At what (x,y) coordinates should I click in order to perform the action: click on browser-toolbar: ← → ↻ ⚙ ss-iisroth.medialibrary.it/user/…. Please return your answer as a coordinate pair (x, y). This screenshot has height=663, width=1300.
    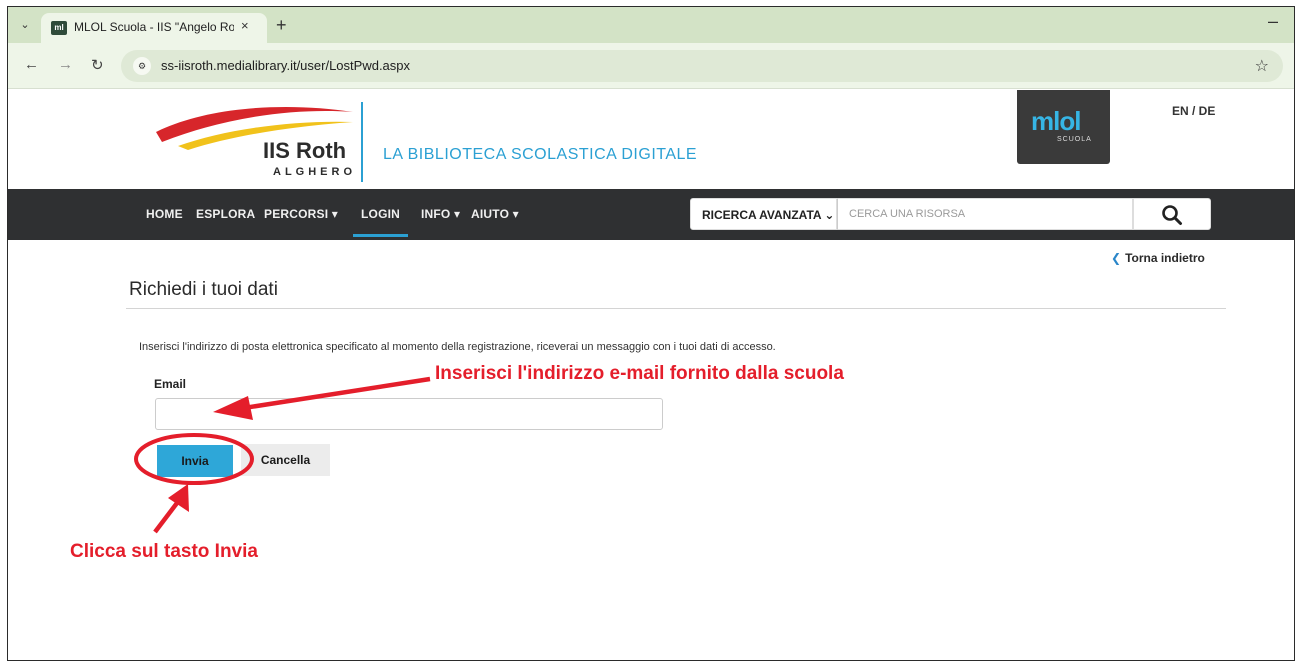
    Looking at the image, I should click on (651, 66).